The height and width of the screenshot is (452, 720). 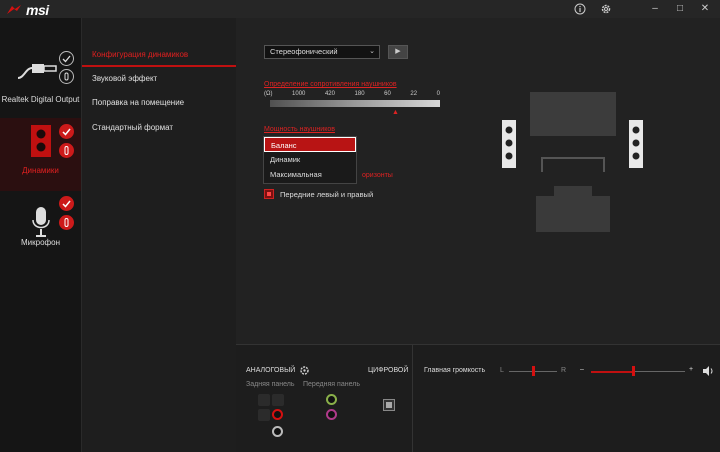 I want to click on logo-text: msi, so click(x=37, y=10).